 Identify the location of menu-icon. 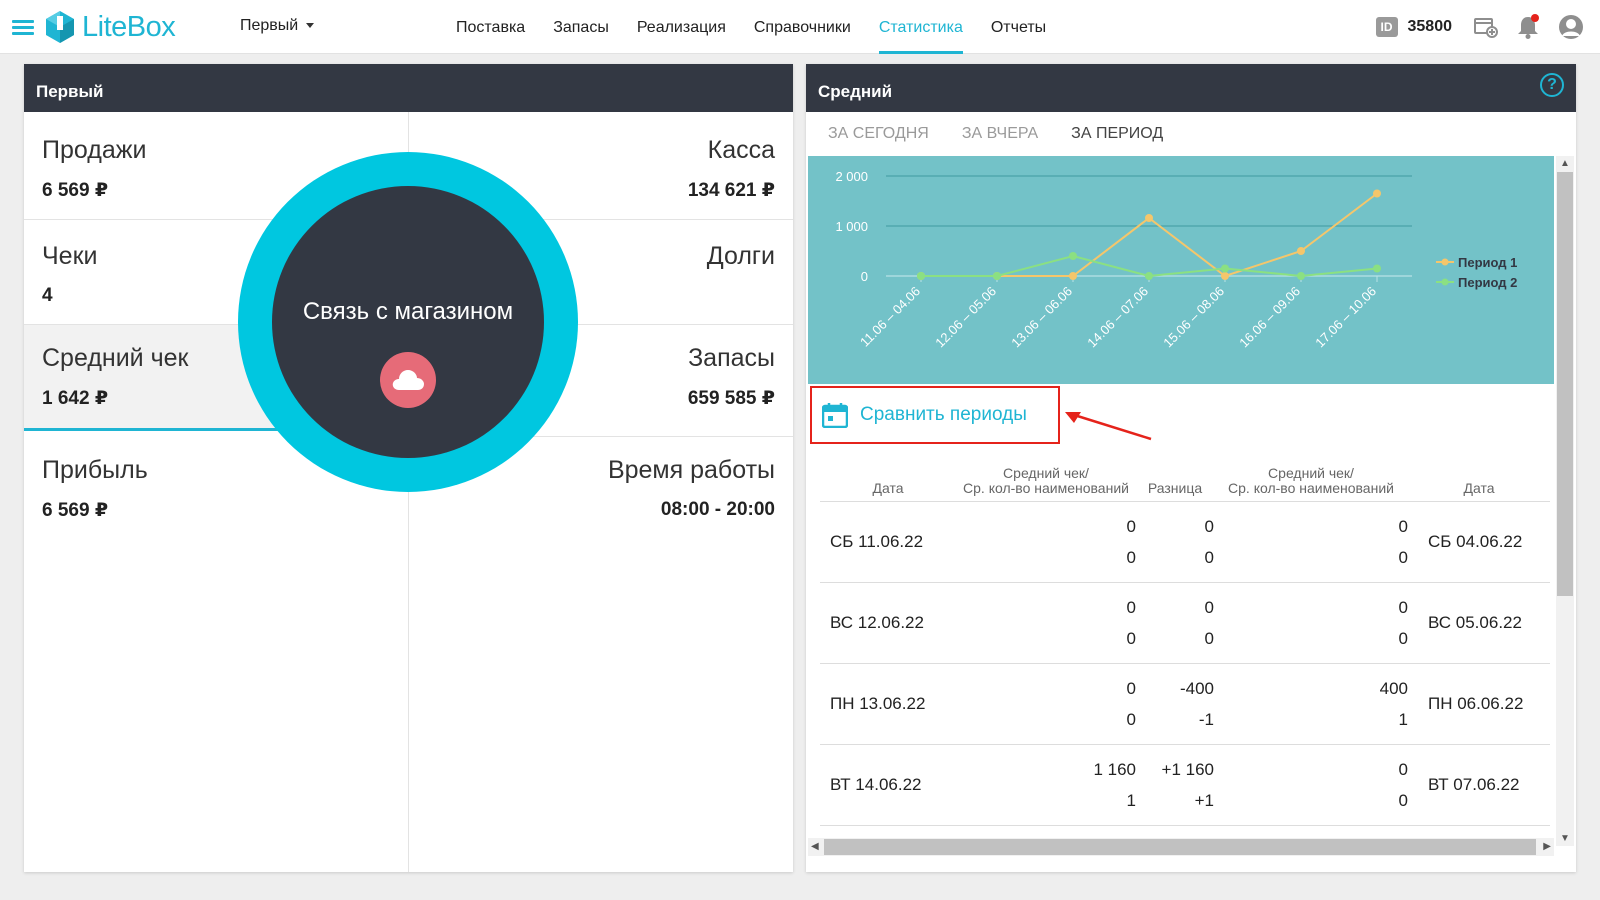
(23, 28).